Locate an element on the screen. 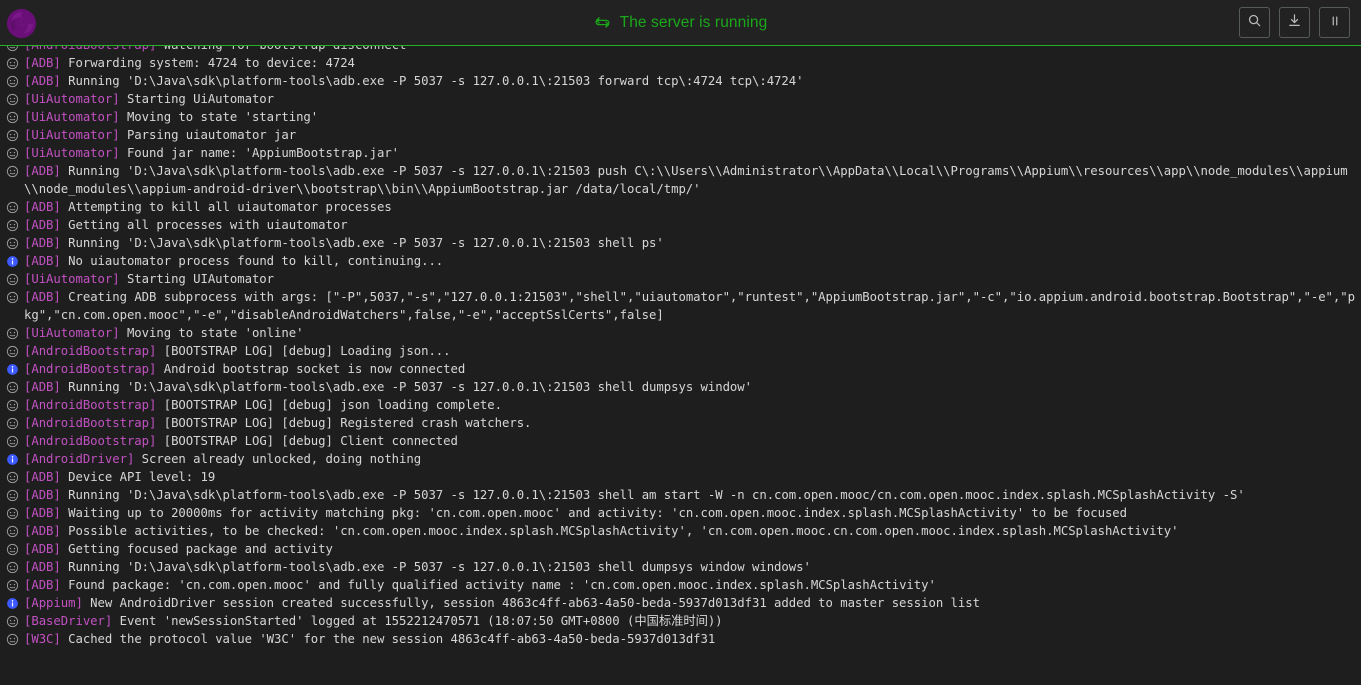  download-icon is located at coordinates (1294, 22).